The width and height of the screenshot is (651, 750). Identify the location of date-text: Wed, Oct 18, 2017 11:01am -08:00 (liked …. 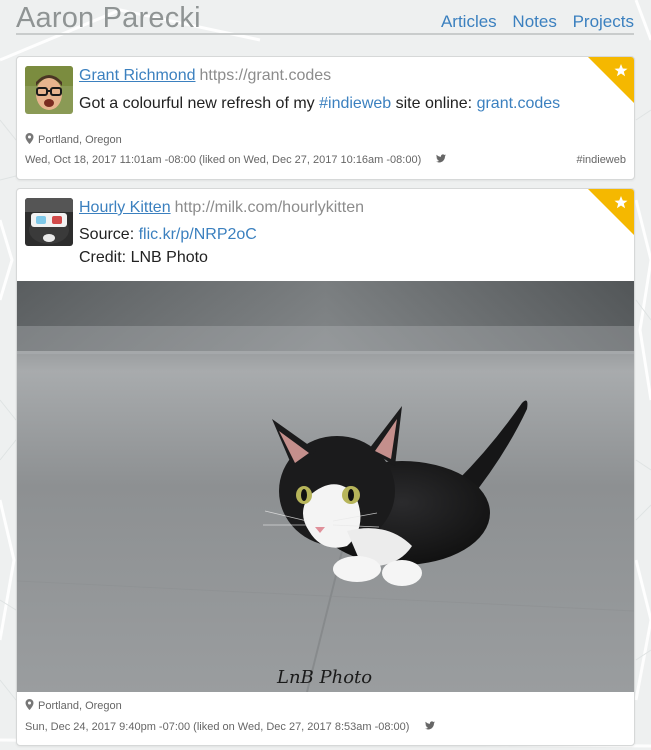
(223, 160).